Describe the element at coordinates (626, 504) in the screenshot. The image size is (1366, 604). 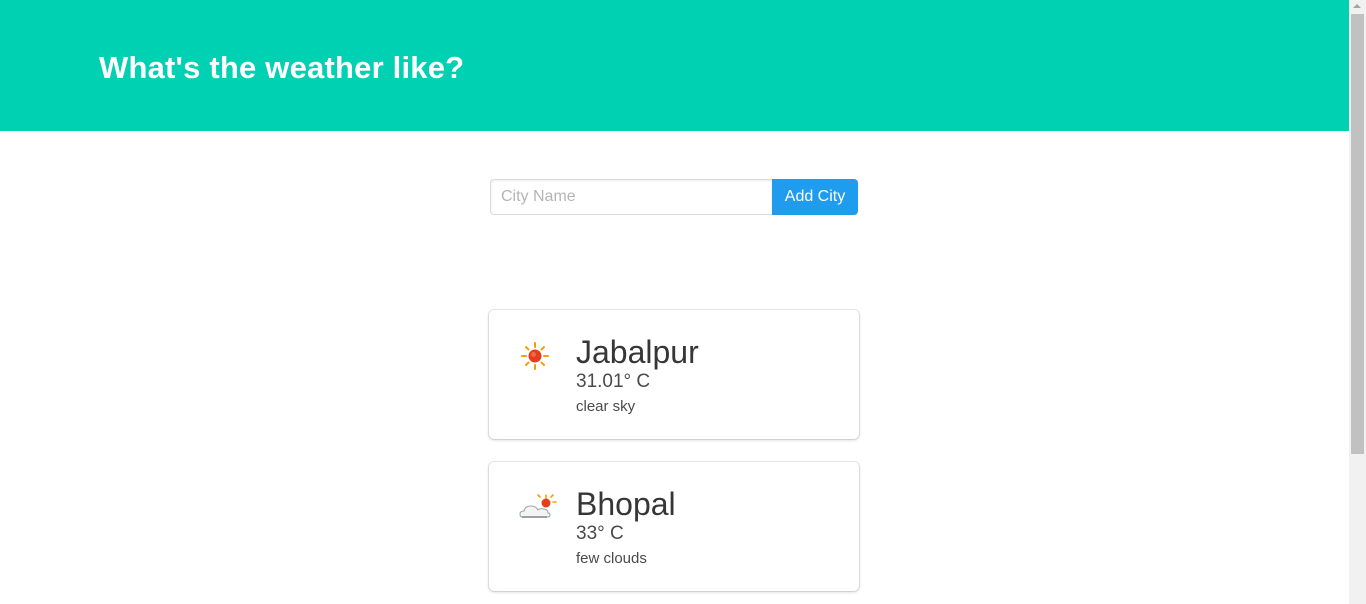
I see `city-name: Bhopal` at that location.